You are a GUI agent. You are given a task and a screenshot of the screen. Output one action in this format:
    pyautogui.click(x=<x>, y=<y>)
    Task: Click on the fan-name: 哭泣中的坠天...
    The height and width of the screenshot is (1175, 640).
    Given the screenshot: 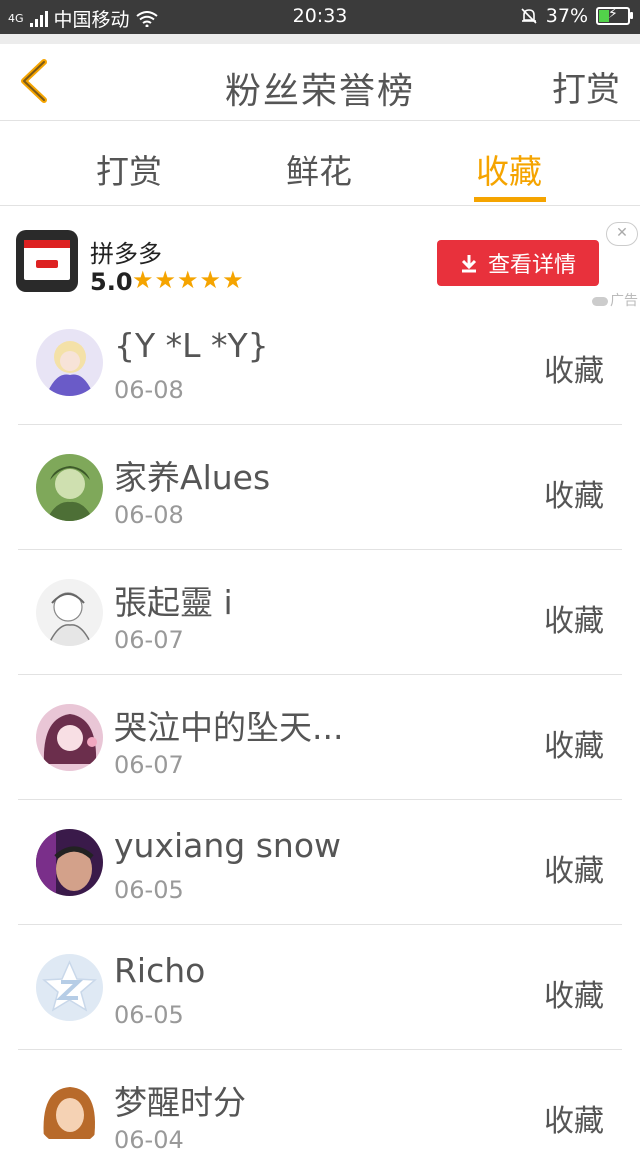 What is the action you would take?
    pyautogui.click(x=229, y=727)
    